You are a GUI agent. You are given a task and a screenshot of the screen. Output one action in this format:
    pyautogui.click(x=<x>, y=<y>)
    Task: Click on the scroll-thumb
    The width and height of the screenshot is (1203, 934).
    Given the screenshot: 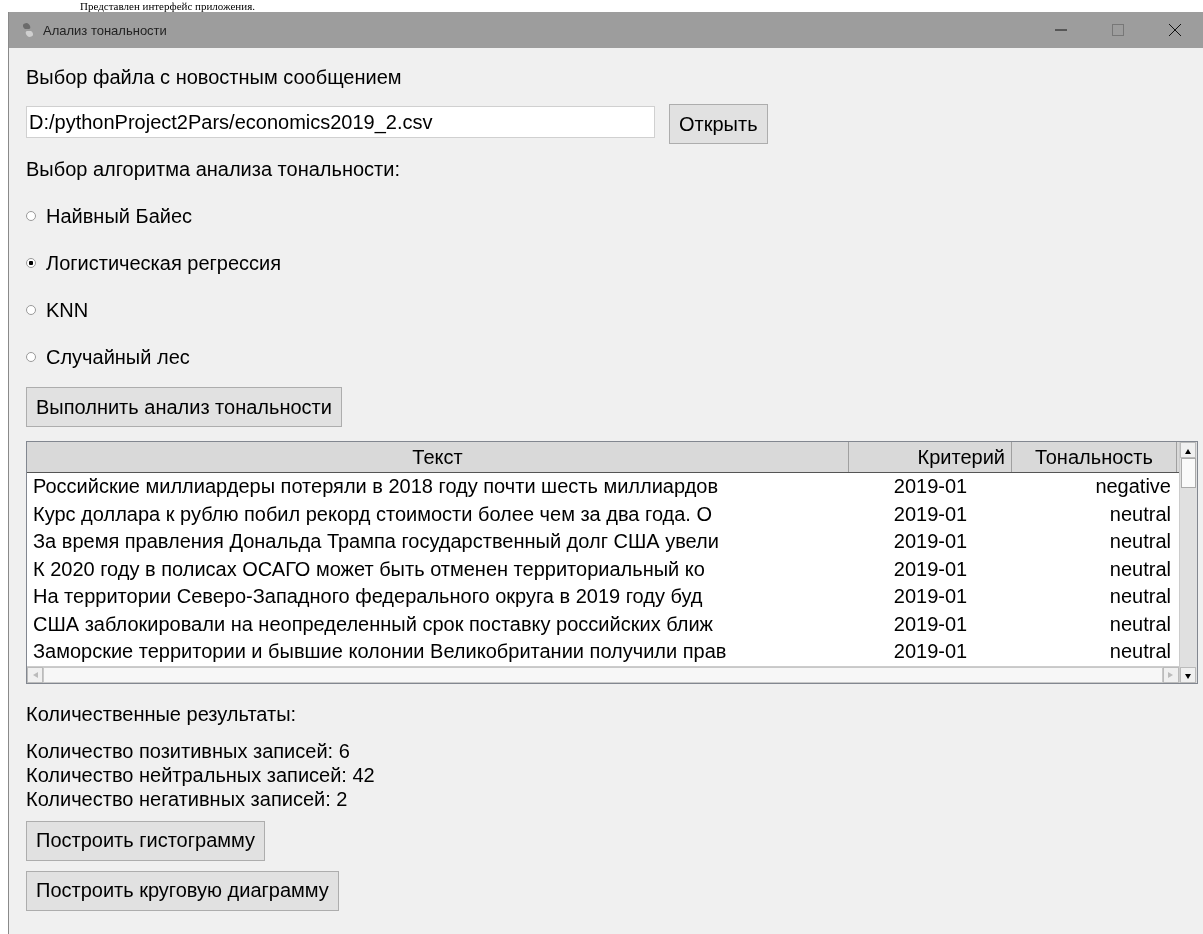 What is the action you would take?
    pyautogui.click(x=1188, y=473)
    